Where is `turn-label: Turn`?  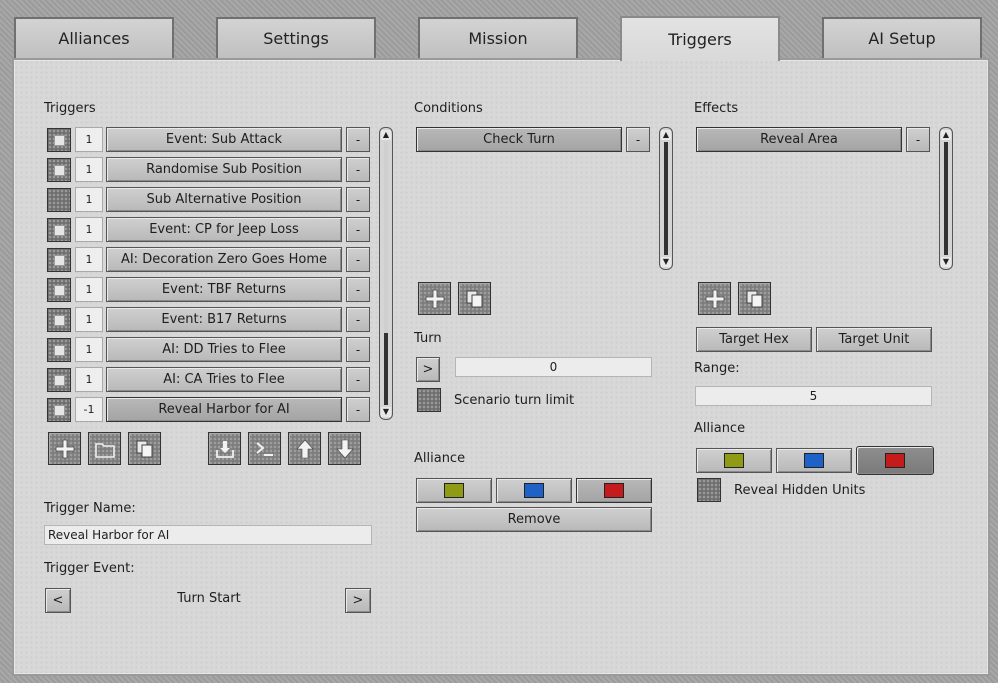
turn-label: Turn is located at coordinates (428, 338).